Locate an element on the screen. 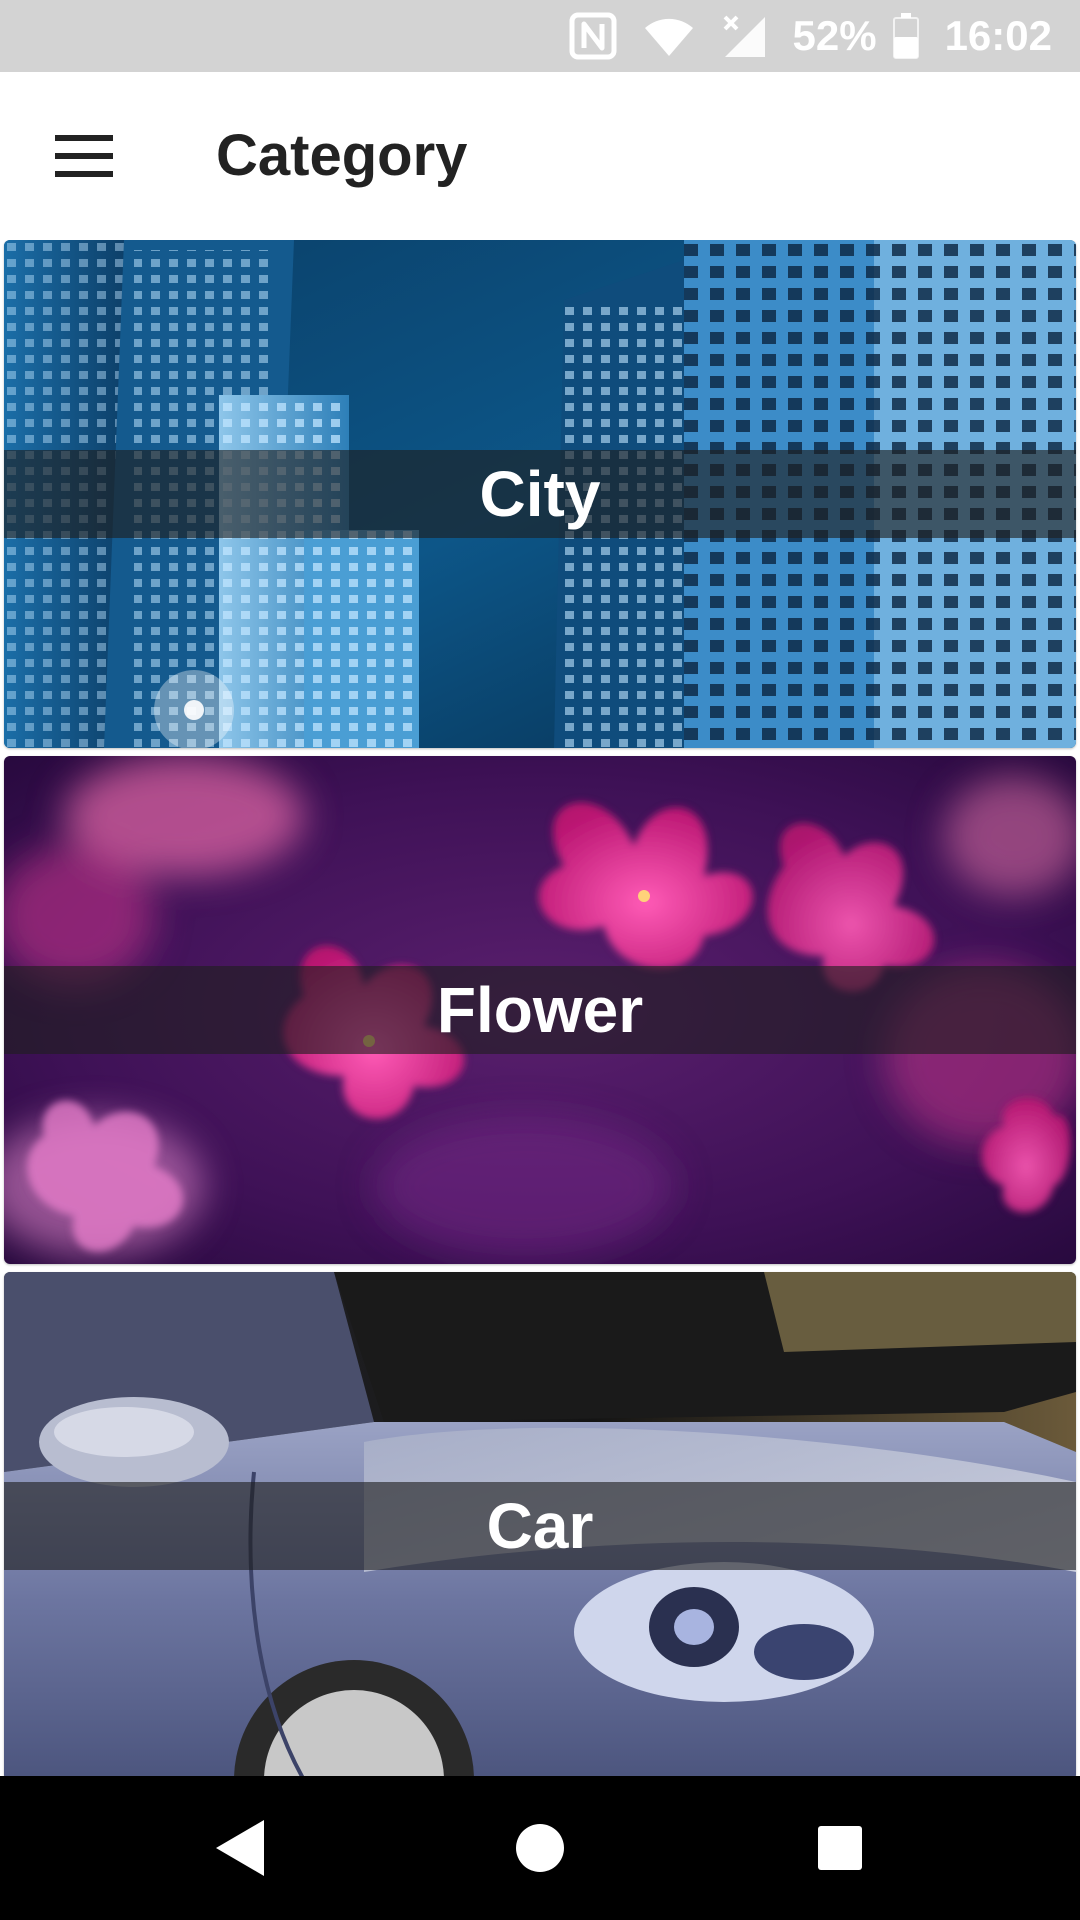 This screenshot has height=1920, width=1080. app-bar: Category is located at coordinates (540, 156).